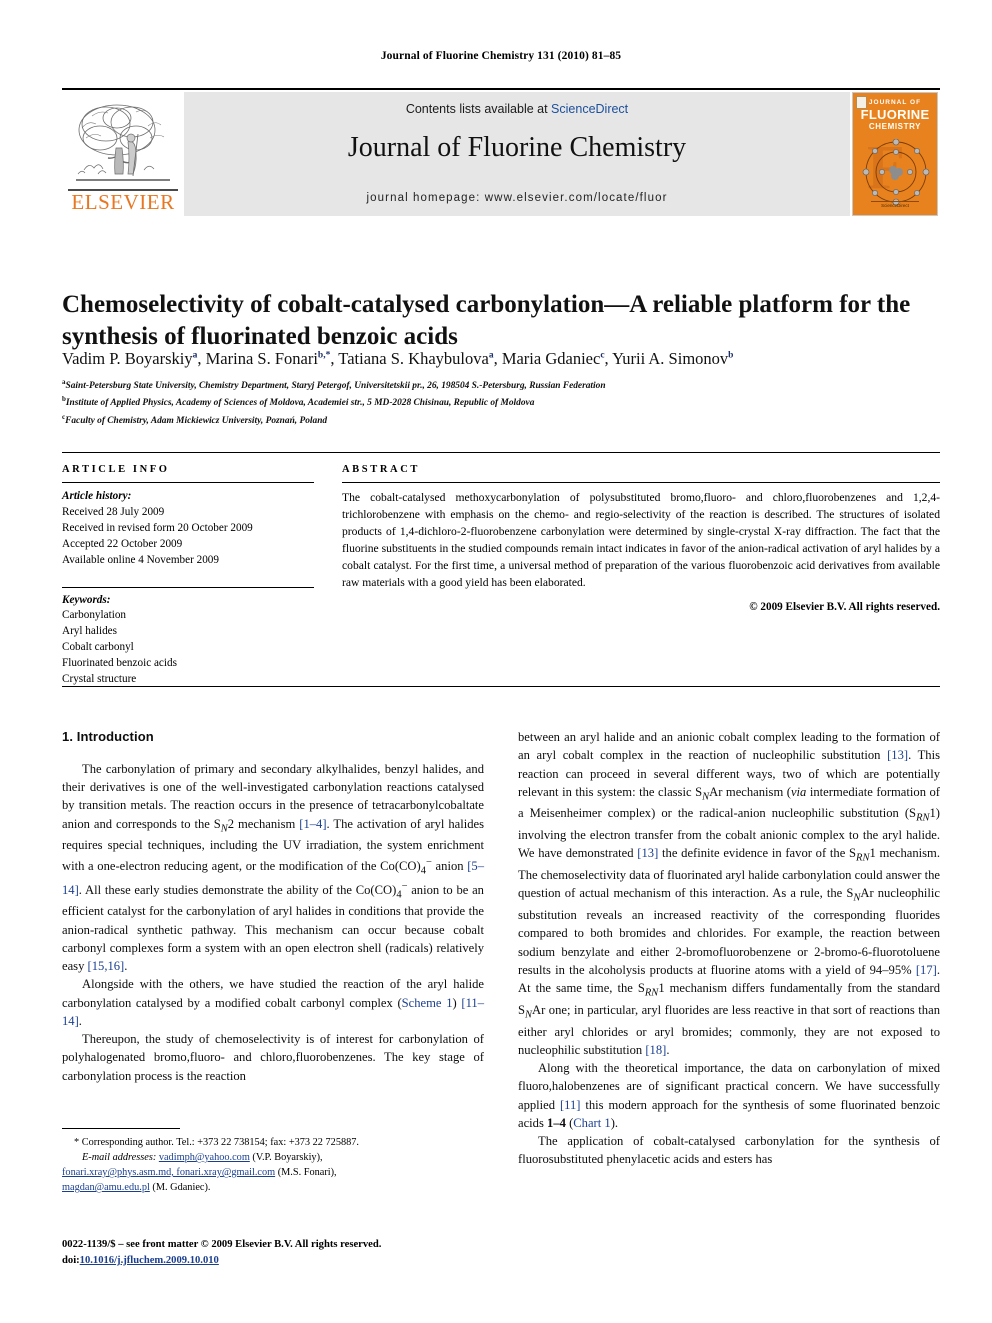  Describe the element at coordinates (113, 511) in the screenshot. I see `history-item: Received 28 July 2009` at that location.